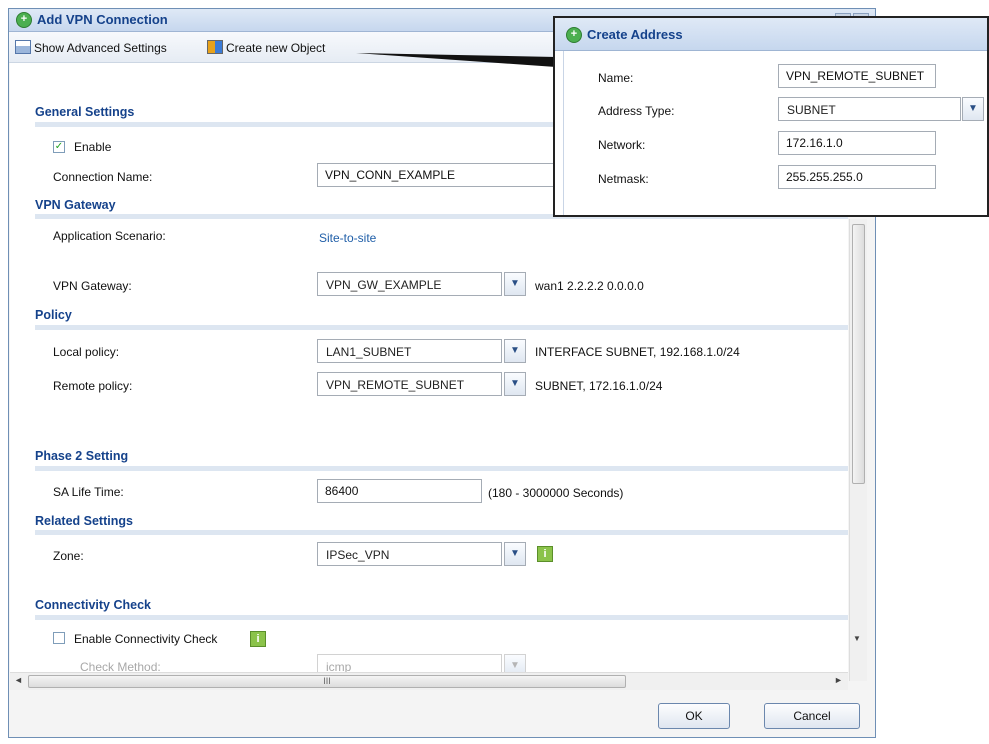 The image size is (989, 744). Describe the element at coordinates (838, 680) in the screenshot. I see `scroll-right-icon: ►` at that location.